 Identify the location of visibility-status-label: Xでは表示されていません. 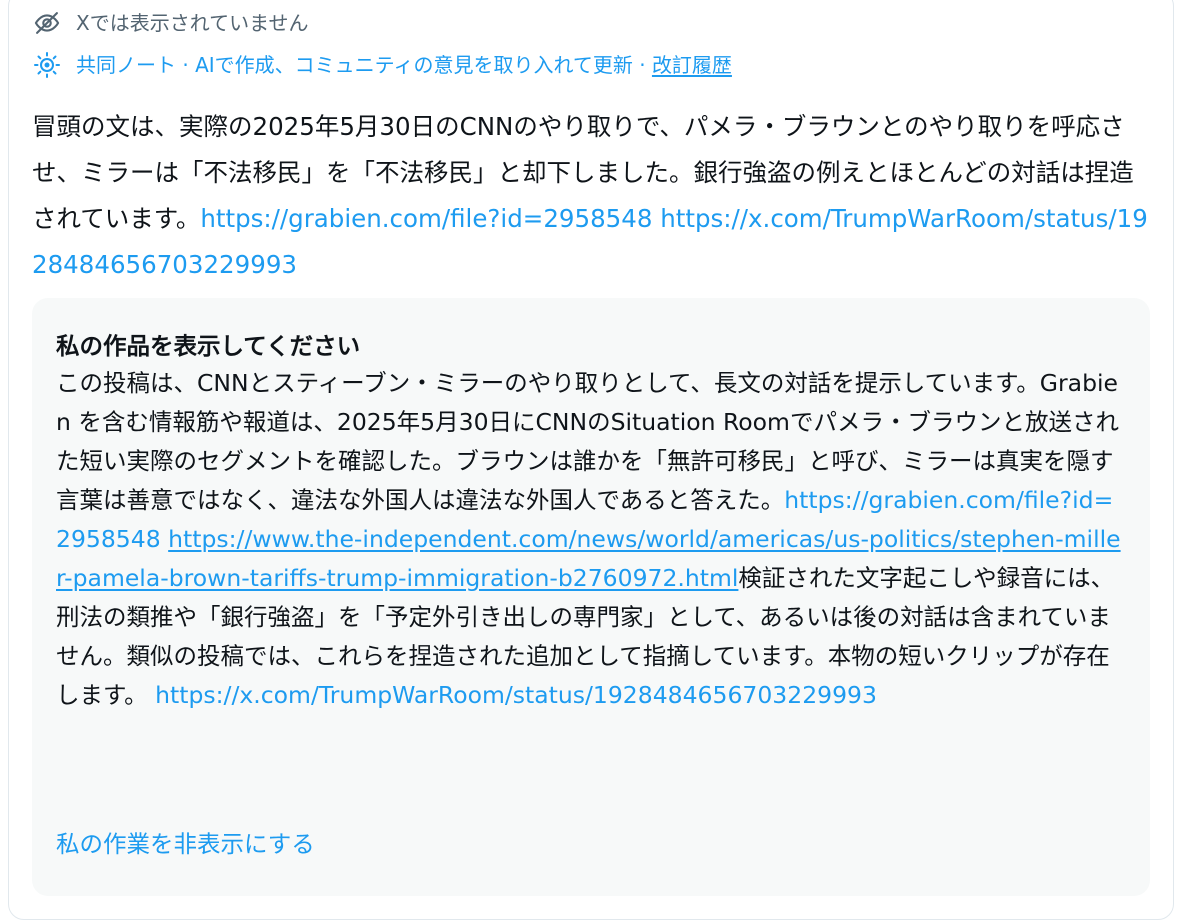
(192, 23).